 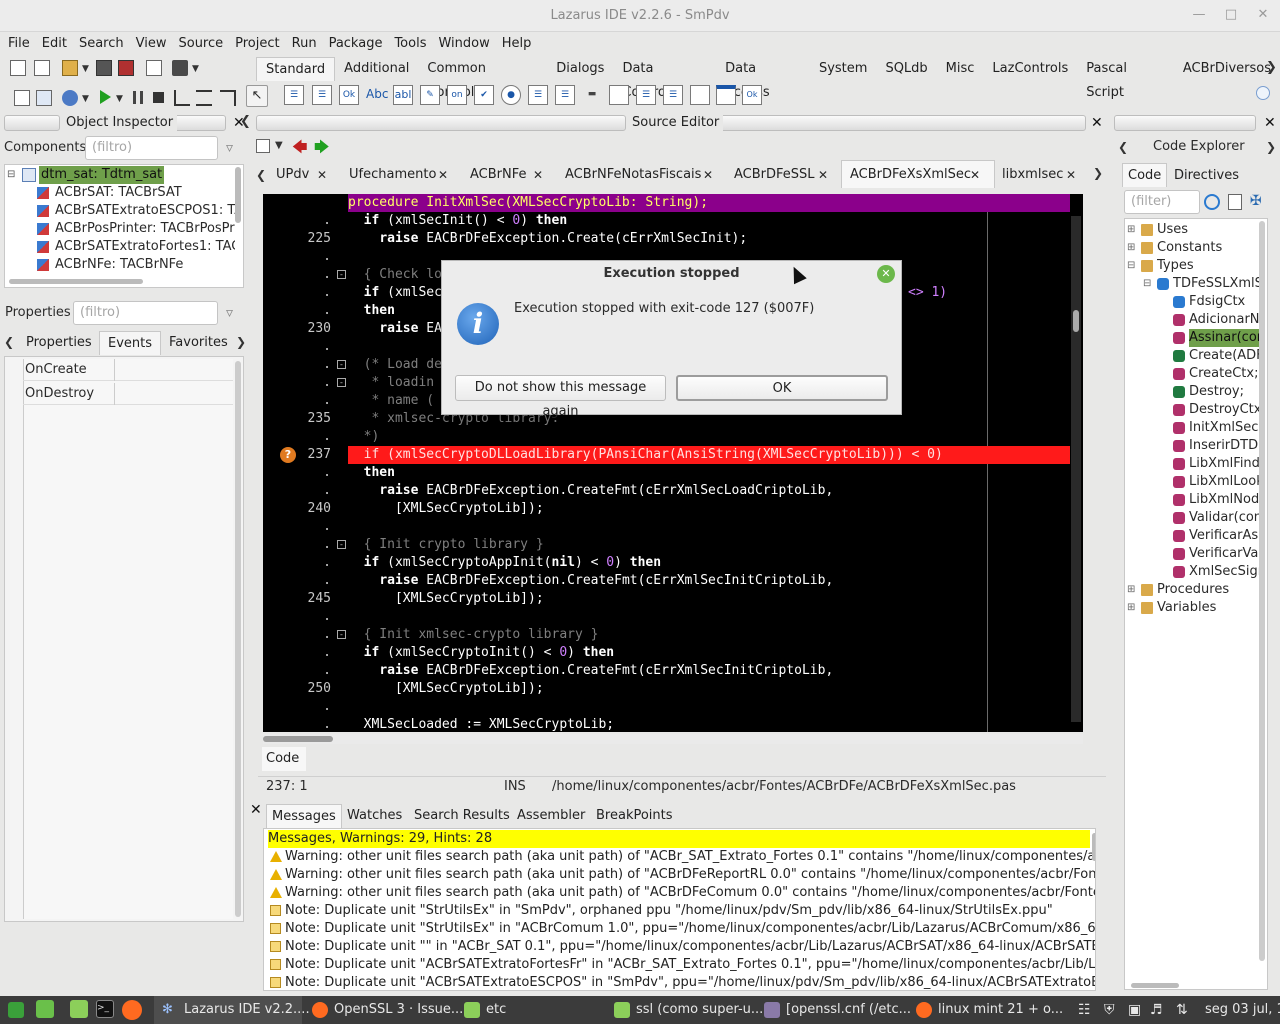 I want to click on view-units-icon, so click(x=180, y=68).